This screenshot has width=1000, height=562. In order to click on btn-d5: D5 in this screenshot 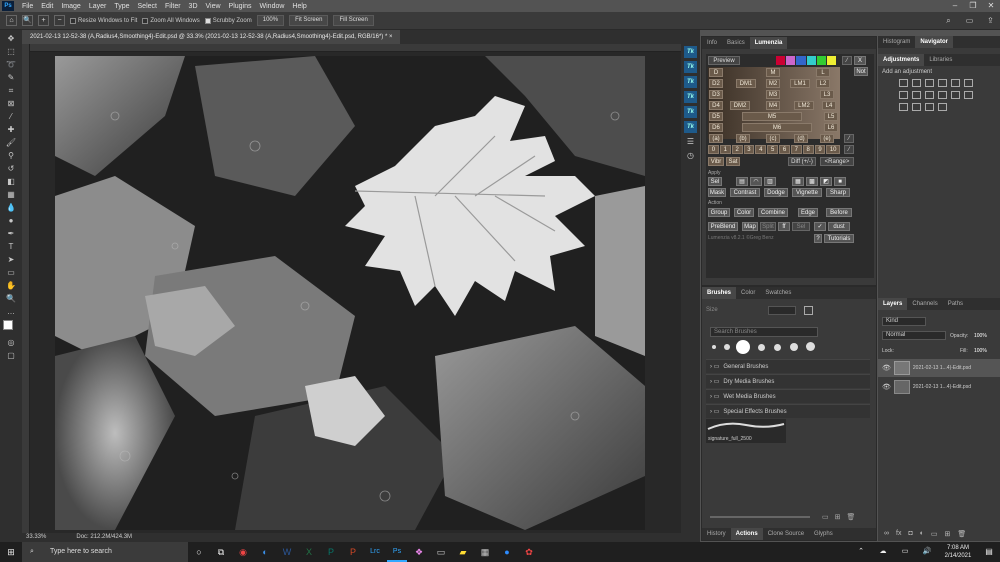, I will do `click(716, 116)`.